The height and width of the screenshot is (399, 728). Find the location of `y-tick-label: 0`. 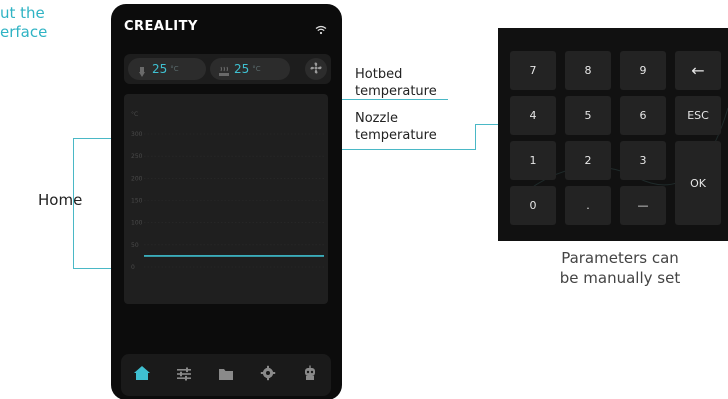

y-tick-label: 0 is located at coordinates (133, 267).